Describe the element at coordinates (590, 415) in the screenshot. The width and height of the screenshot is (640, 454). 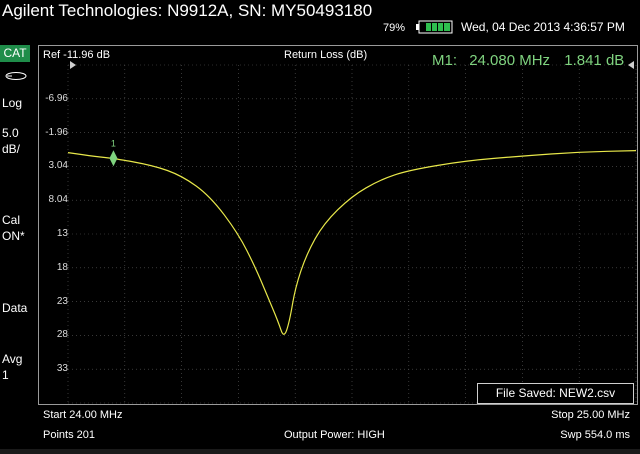
I see `stop-frequency: Stop 25.00 MHz` at that location.